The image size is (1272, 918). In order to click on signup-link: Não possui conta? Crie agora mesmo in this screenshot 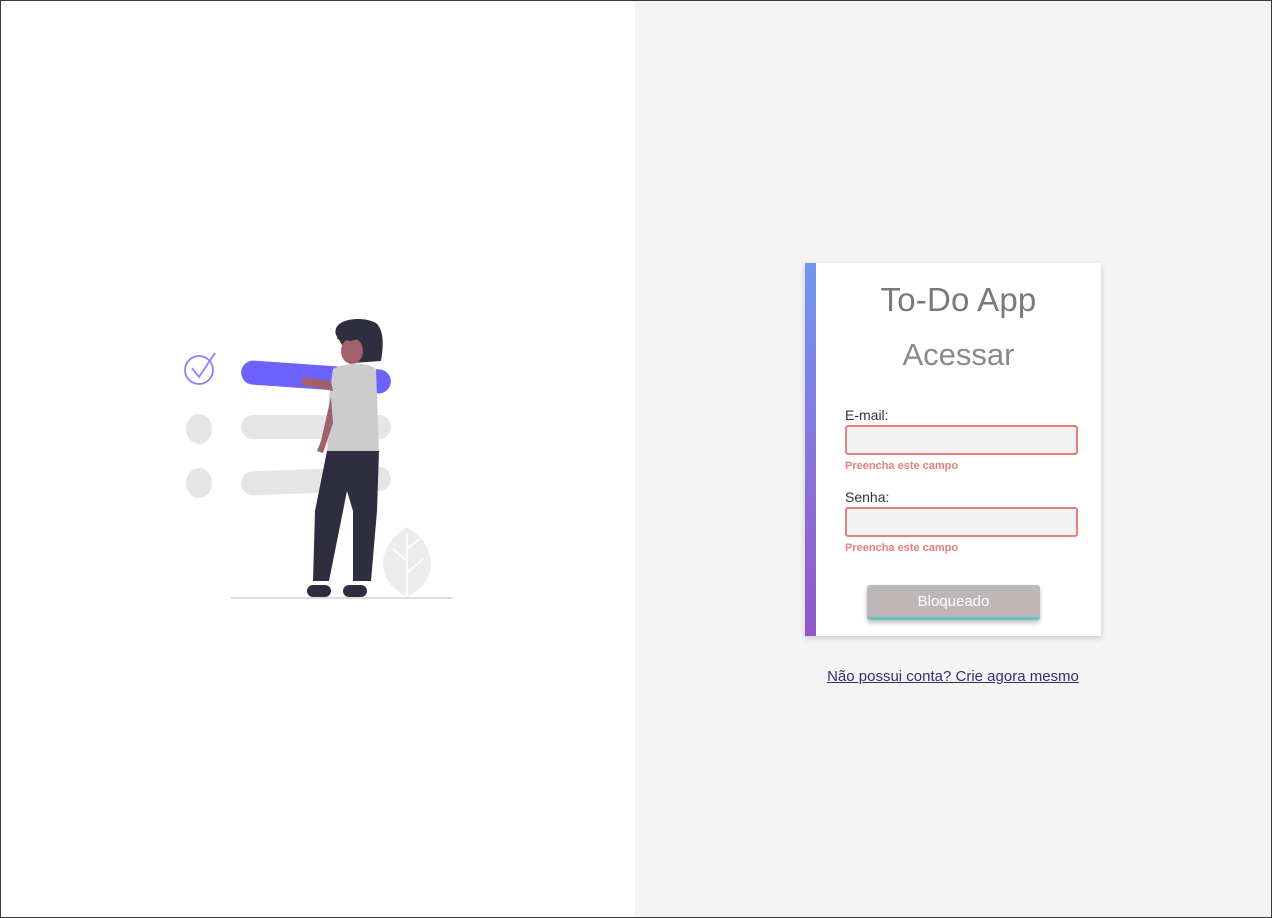, I will do `click(953, 676)`.